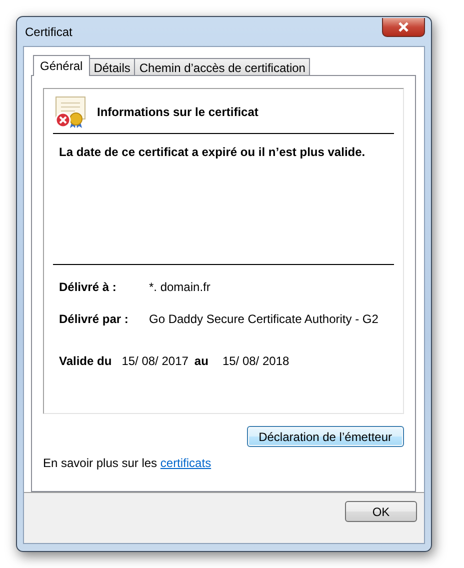  Describe the element at coordinates (381, 511) in the screenshot. I see `ok-button: OK` at that location.